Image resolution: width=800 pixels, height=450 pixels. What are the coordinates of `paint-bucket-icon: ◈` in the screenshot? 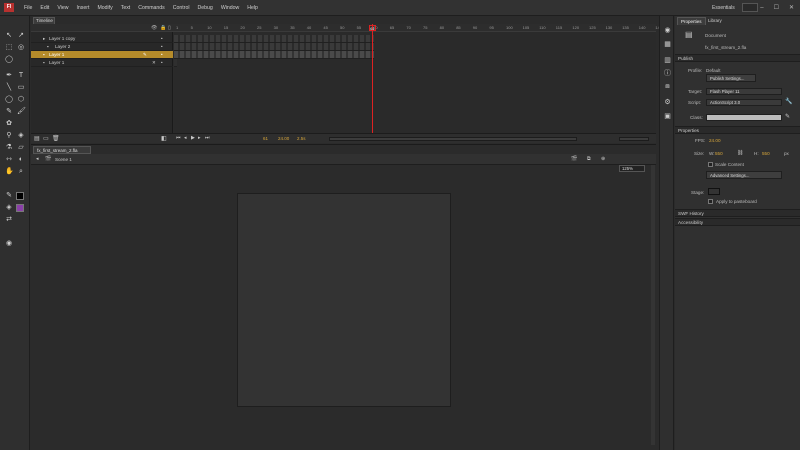 It's located at (21, 136).